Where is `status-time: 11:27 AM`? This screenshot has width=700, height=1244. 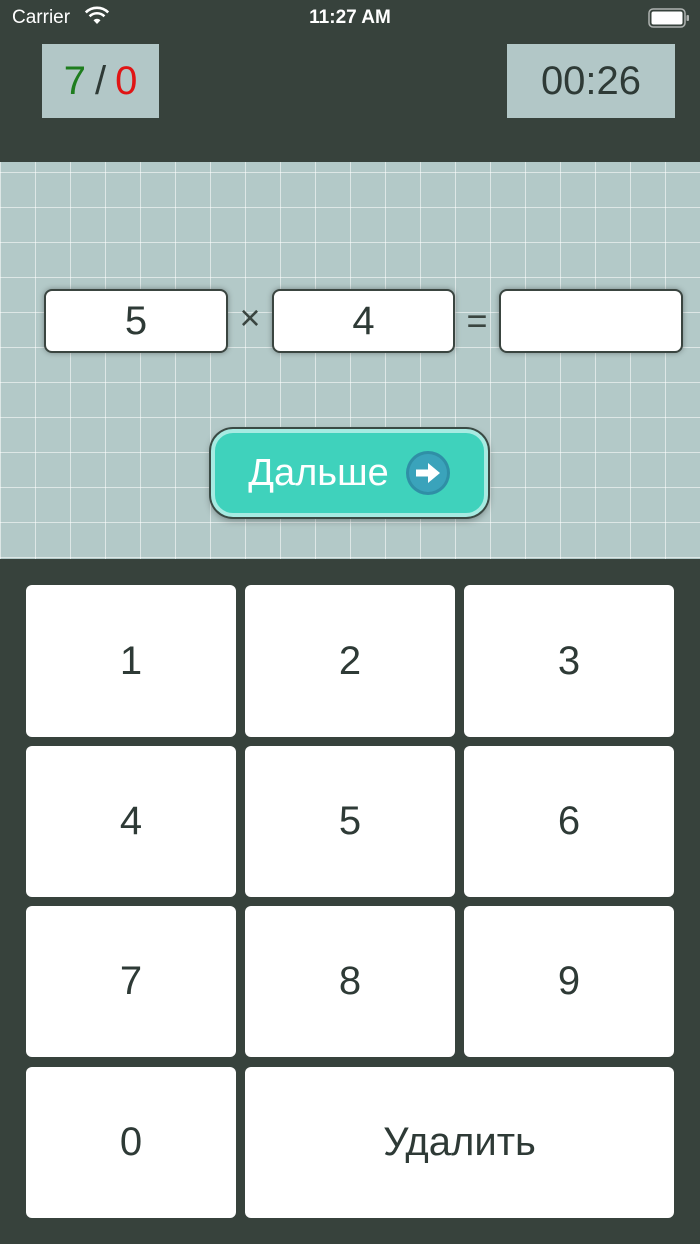 status-time: 11:27 AM is located at coordinates (350, 17).